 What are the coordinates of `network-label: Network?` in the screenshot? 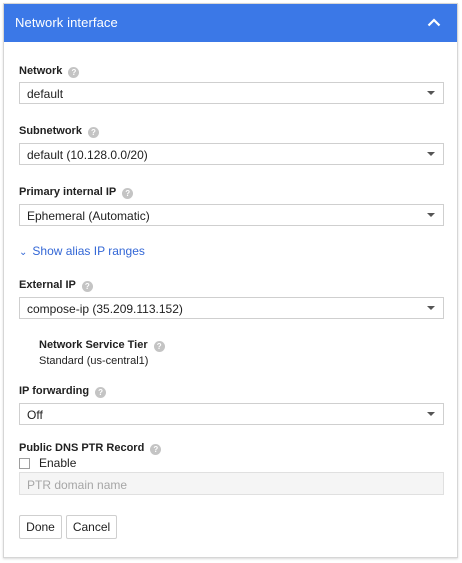 It's located at (49, 71).